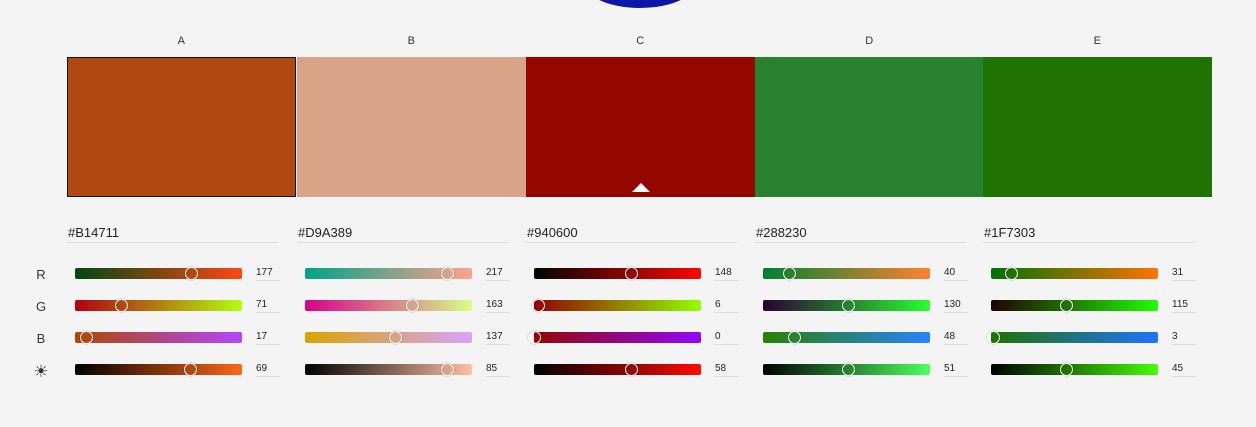 The image size is (1256, 427). What do you see at coordinates (640, 4) in the screenshot?
I see `color-wheel-edge` at bounding box center [640, 4].